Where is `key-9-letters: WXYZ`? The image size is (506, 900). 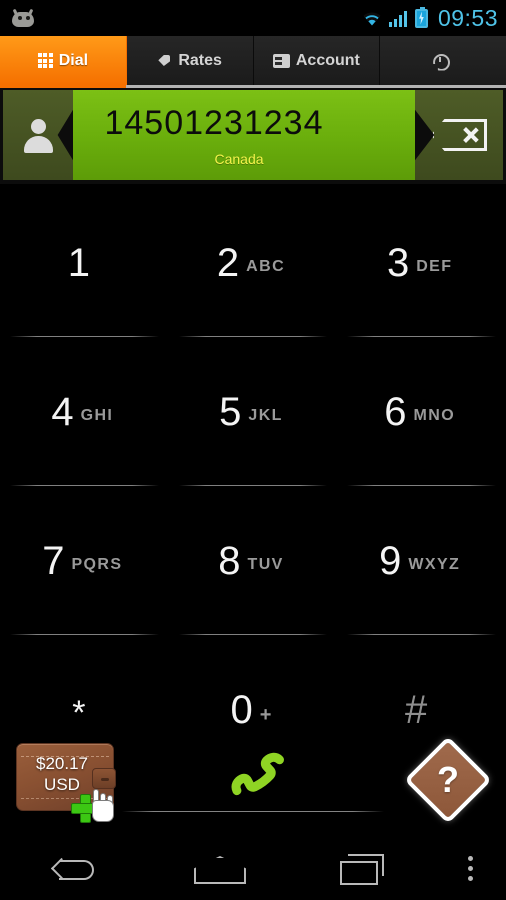
key-9-letters: WXYZ is located at coordinates (434, 564).